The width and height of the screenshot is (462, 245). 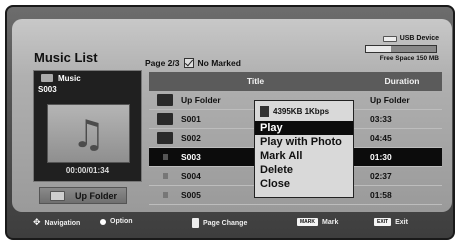 I want to click on footer-option: Option, so click(x=116, y=221).